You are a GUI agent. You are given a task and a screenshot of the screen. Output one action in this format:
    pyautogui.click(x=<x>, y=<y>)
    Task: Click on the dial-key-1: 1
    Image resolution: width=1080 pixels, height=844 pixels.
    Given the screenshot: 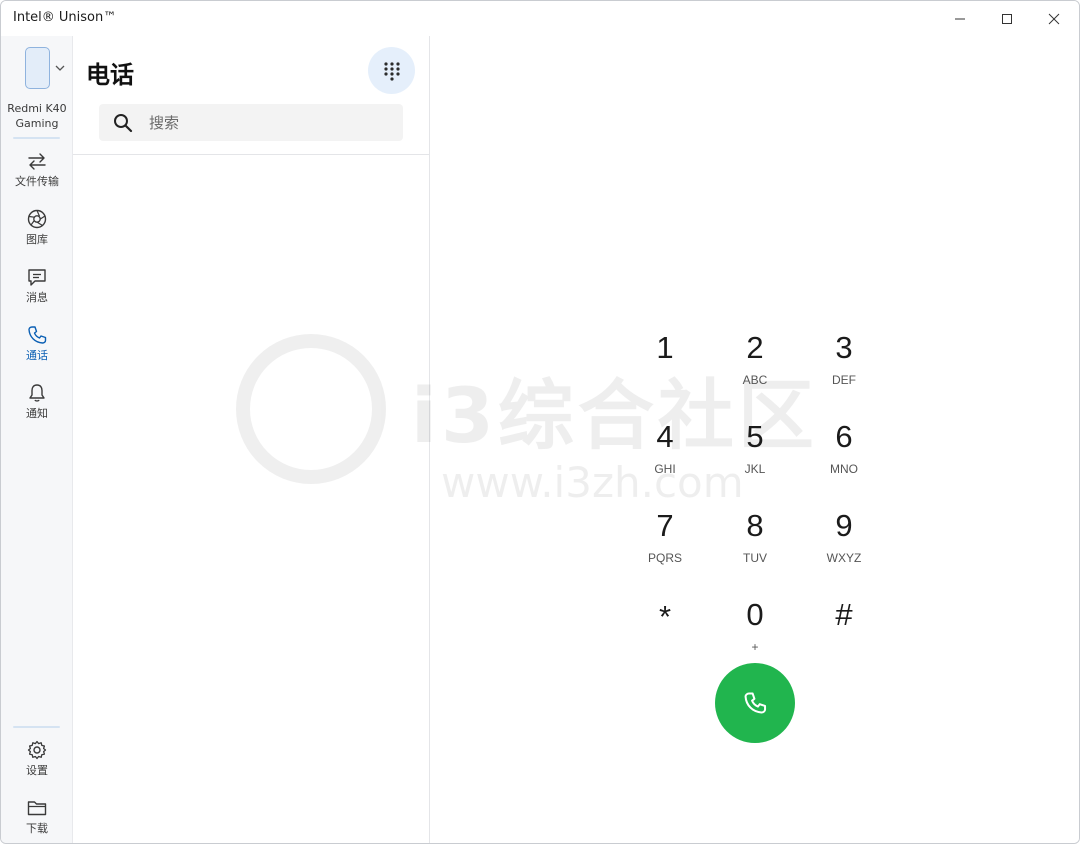 What is the action you would take?
    pyautogui.click(x=665, y=371)
    